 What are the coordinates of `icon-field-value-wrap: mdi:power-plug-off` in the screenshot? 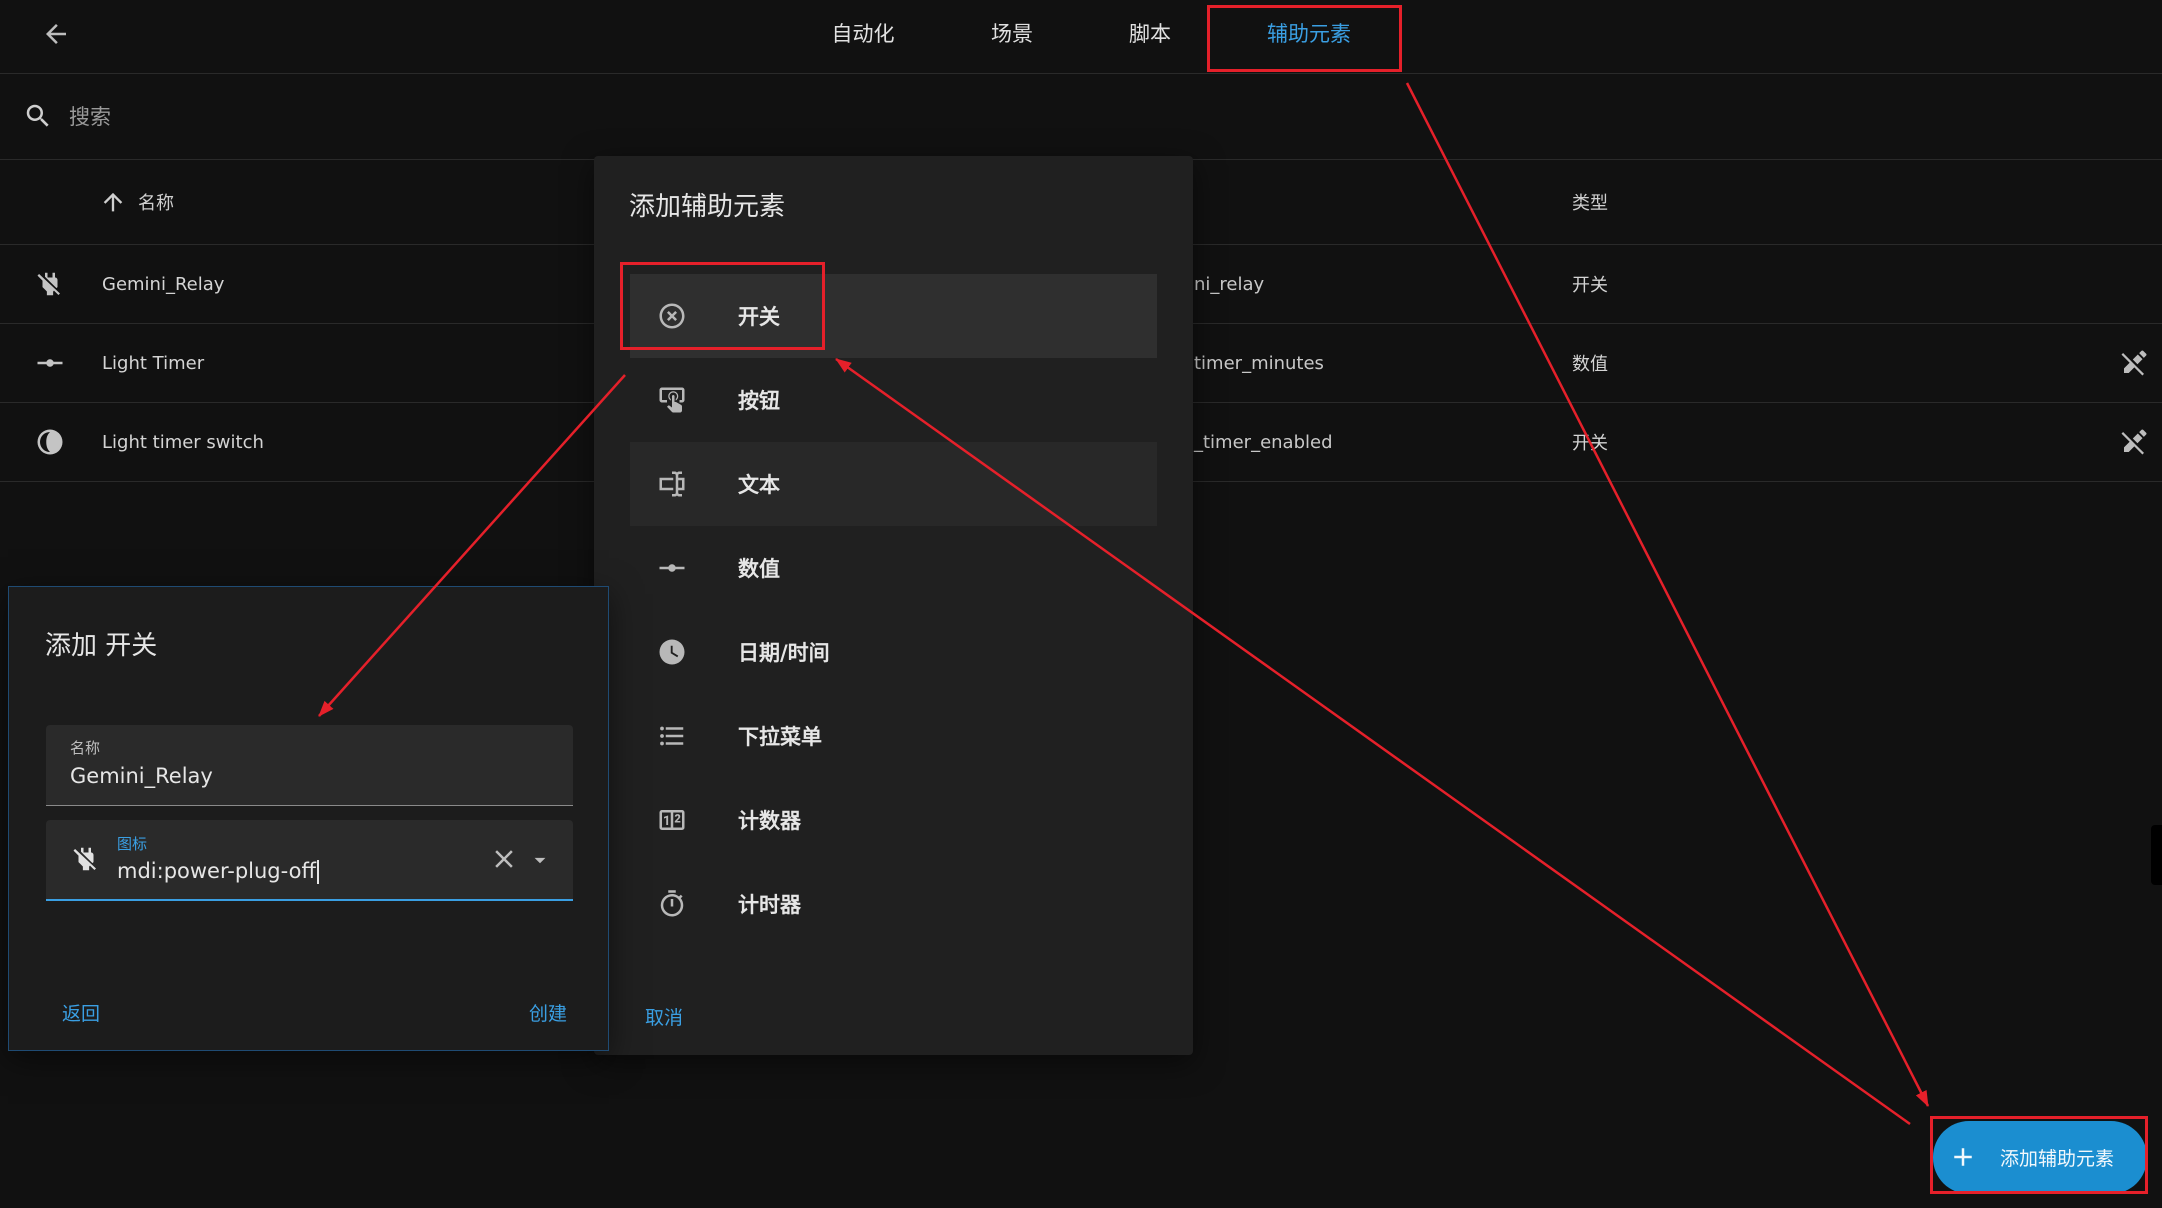 It's located at (218, 871).